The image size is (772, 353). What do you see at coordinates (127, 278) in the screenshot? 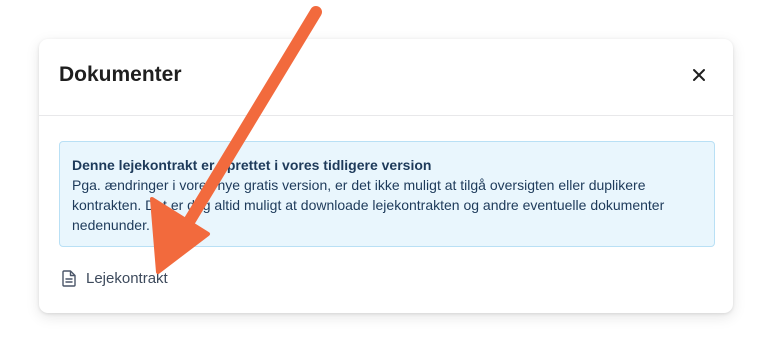
I see `document-link-label: Lejekontrakt` at bounding box center [127, 278].